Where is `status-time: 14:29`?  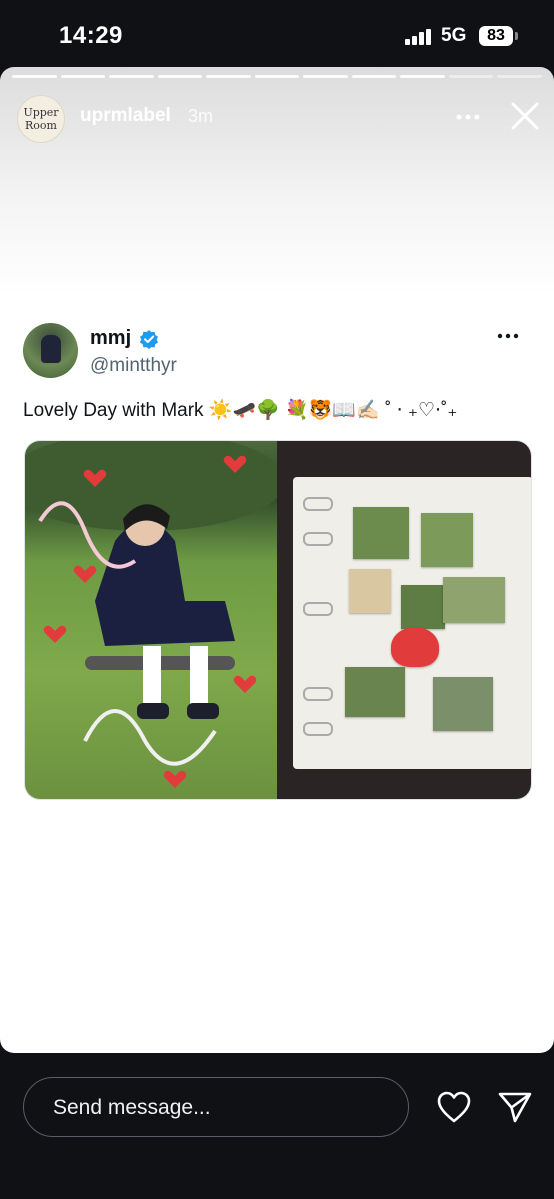 status-time: 14:29 is located at coordinates (91, 35).